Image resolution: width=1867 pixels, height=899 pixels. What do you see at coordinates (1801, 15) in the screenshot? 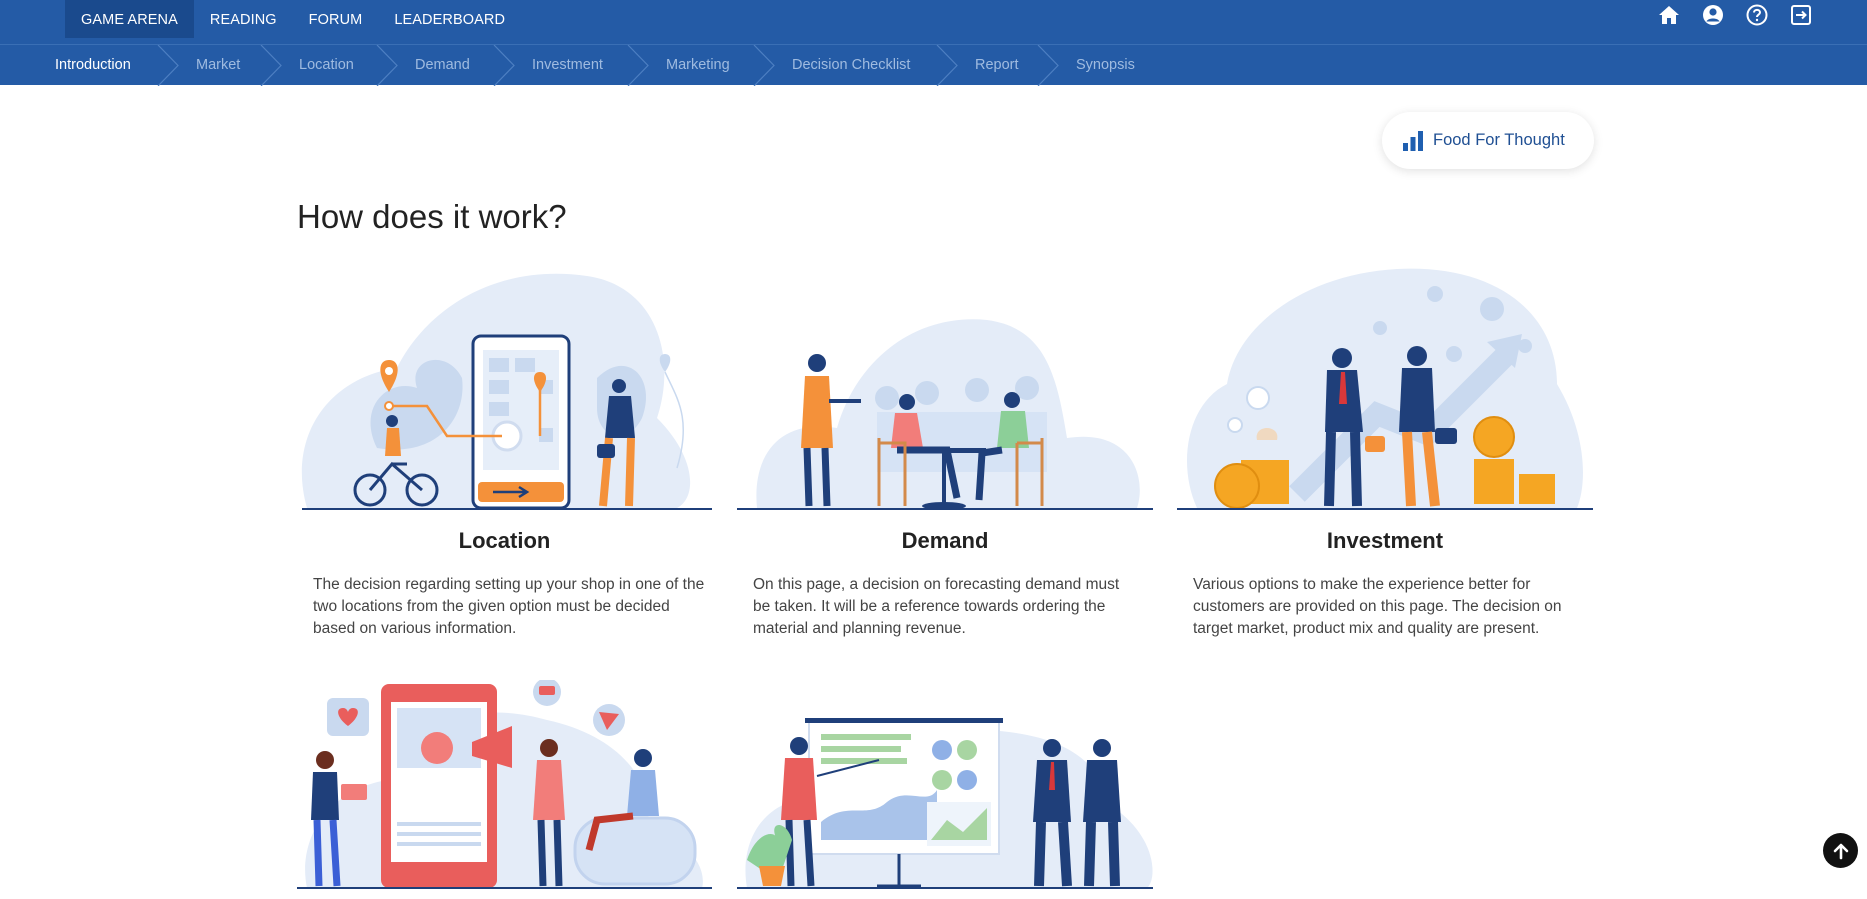
I see `logout-icon` at bounding box center [1801, 15].